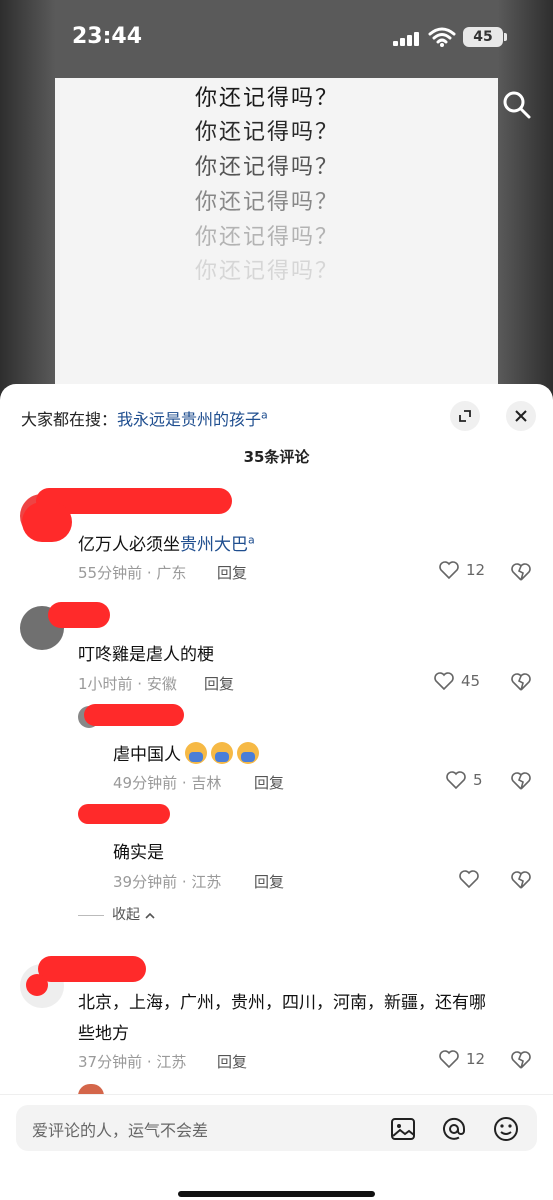 Image resolution: width=553 pixels, height=1200 pixels. I want to click on comment-text: 虐中国人, so click(186, 752).